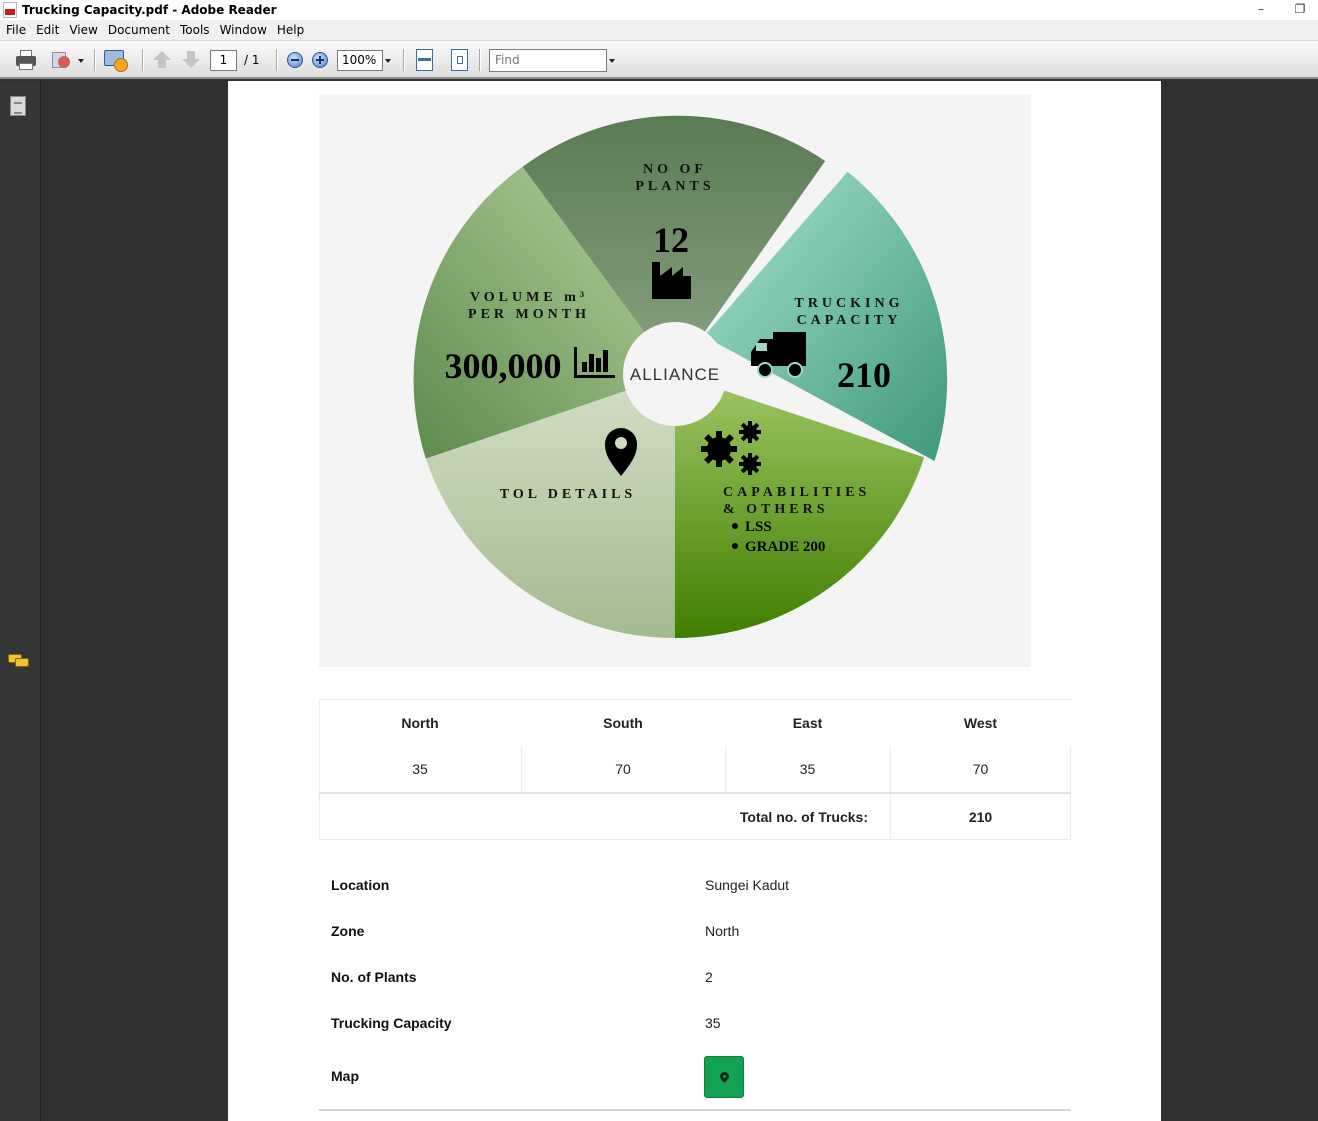  Describe the element at coordinates (671, 240) in the screenshot. I see `plants-value: 12` at that location.